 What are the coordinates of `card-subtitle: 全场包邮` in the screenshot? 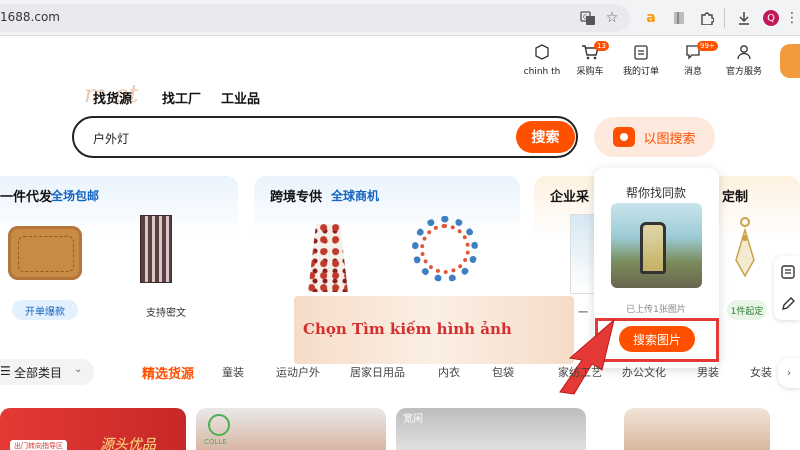 It's located at (75, 195).